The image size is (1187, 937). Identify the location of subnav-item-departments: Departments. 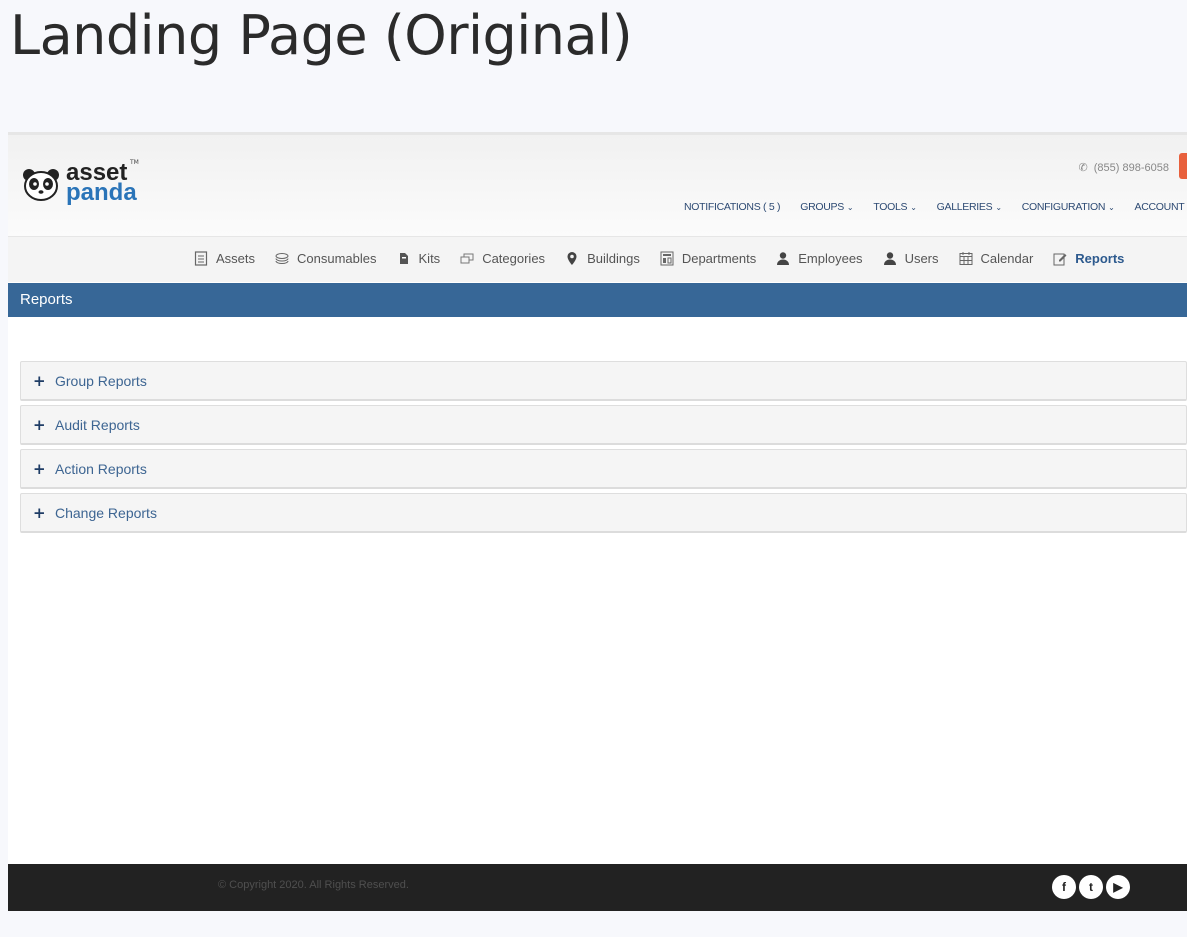
(708, 258).